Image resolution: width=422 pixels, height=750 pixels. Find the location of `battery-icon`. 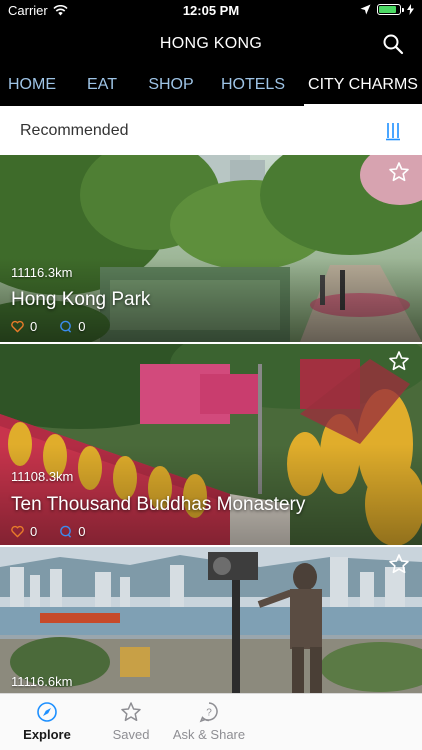

battery-icon is located at coordinates (390, 9).